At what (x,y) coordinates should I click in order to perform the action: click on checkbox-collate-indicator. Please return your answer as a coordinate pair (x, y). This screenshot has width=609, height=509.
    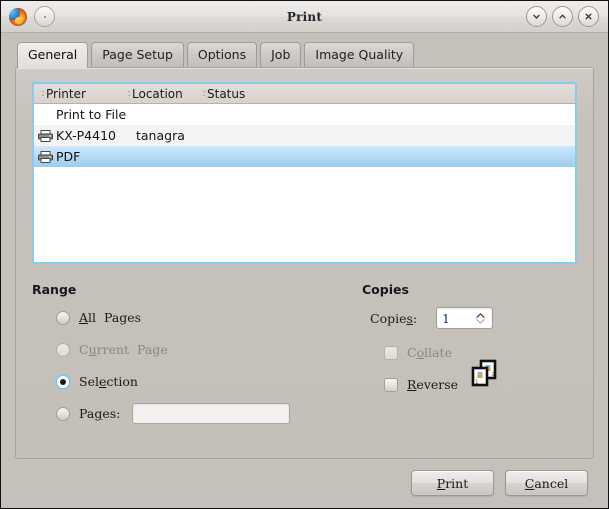
    Looking at the image, I should click on (391, 352).